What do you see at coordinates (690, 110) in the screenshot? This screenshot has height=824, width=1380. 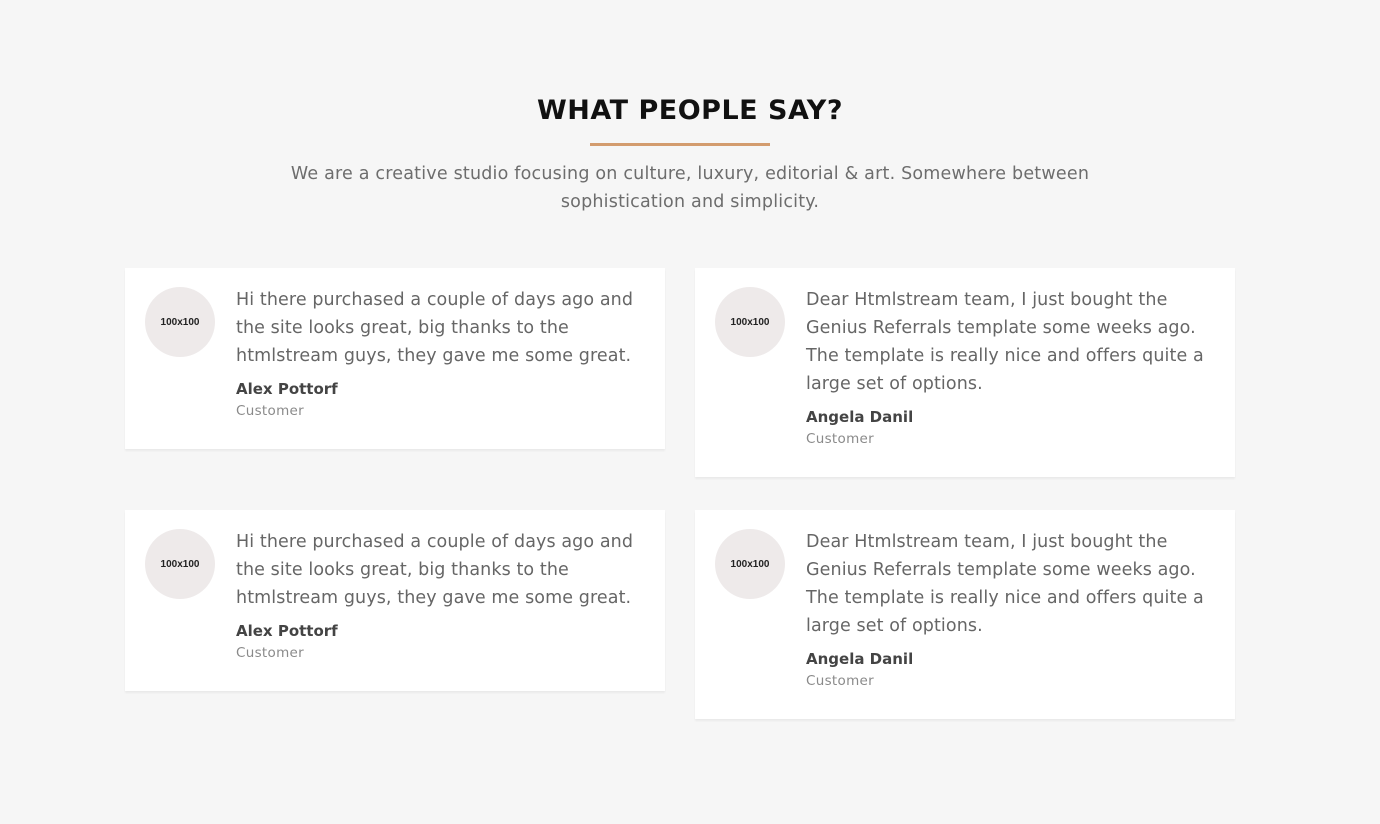 I see `section-title: WHAT PEOPLE SAY?` at bounding box center [690, 110].